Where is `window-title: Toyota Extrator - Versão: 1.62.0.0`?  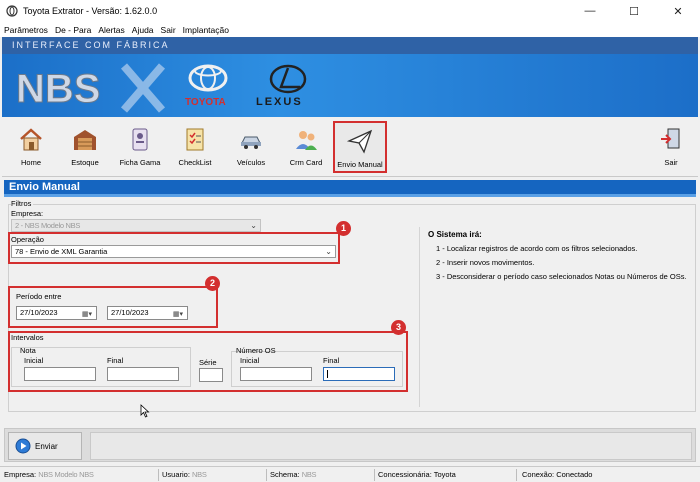 window-title: Toyota Extrator - Versão: 1.62.0.0 is located at coordinates (90, 11).